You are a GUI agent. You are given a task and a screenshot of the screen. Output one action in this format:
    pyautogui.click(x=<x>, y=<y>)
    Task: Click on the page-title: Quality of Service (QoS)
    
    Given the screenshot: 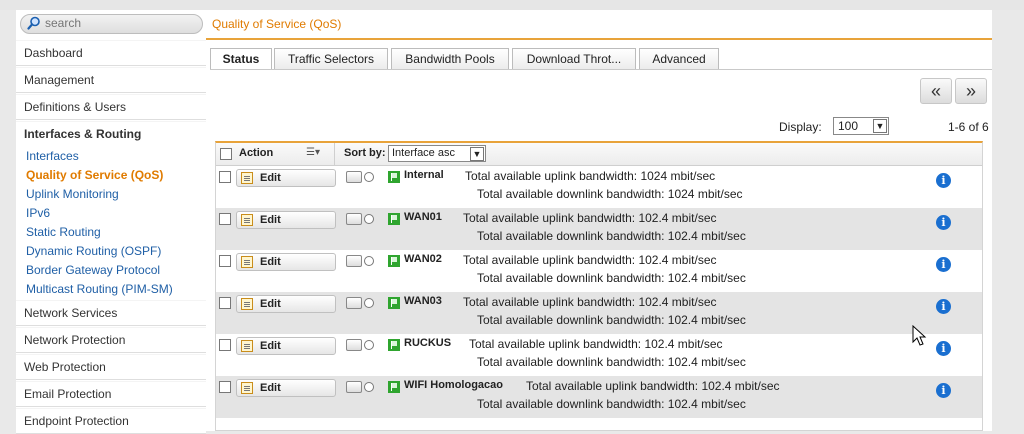 What is the action you would take?
    pyautogui.click(x=277, y=24)
    